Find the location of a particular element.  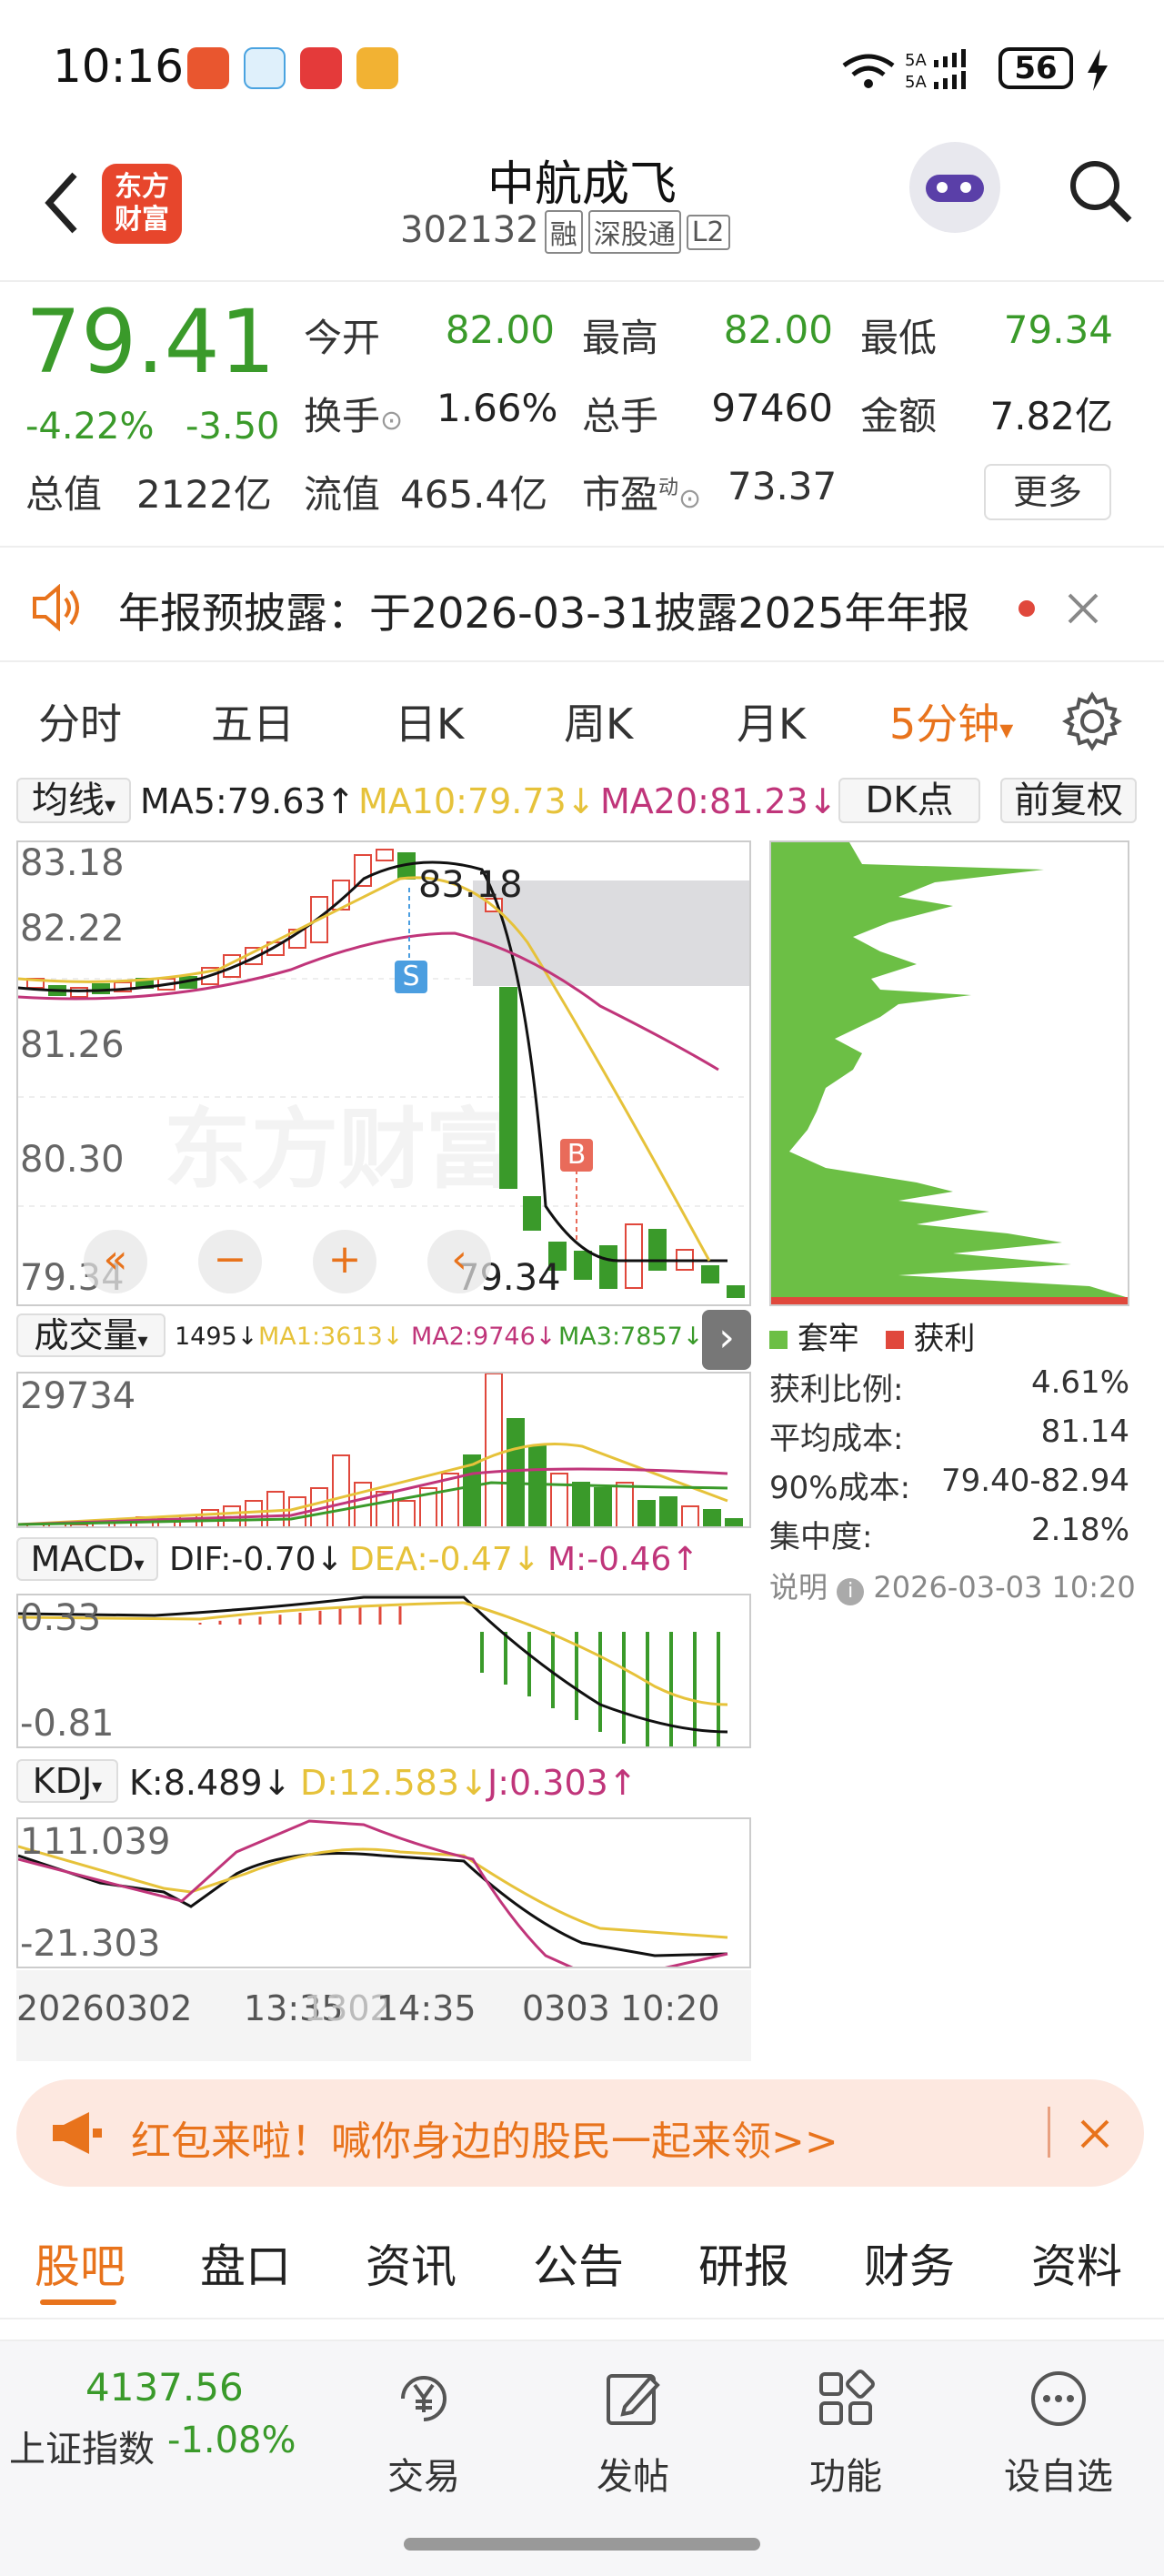

buy-mark-b: B is located at coordinates (576, 1155).